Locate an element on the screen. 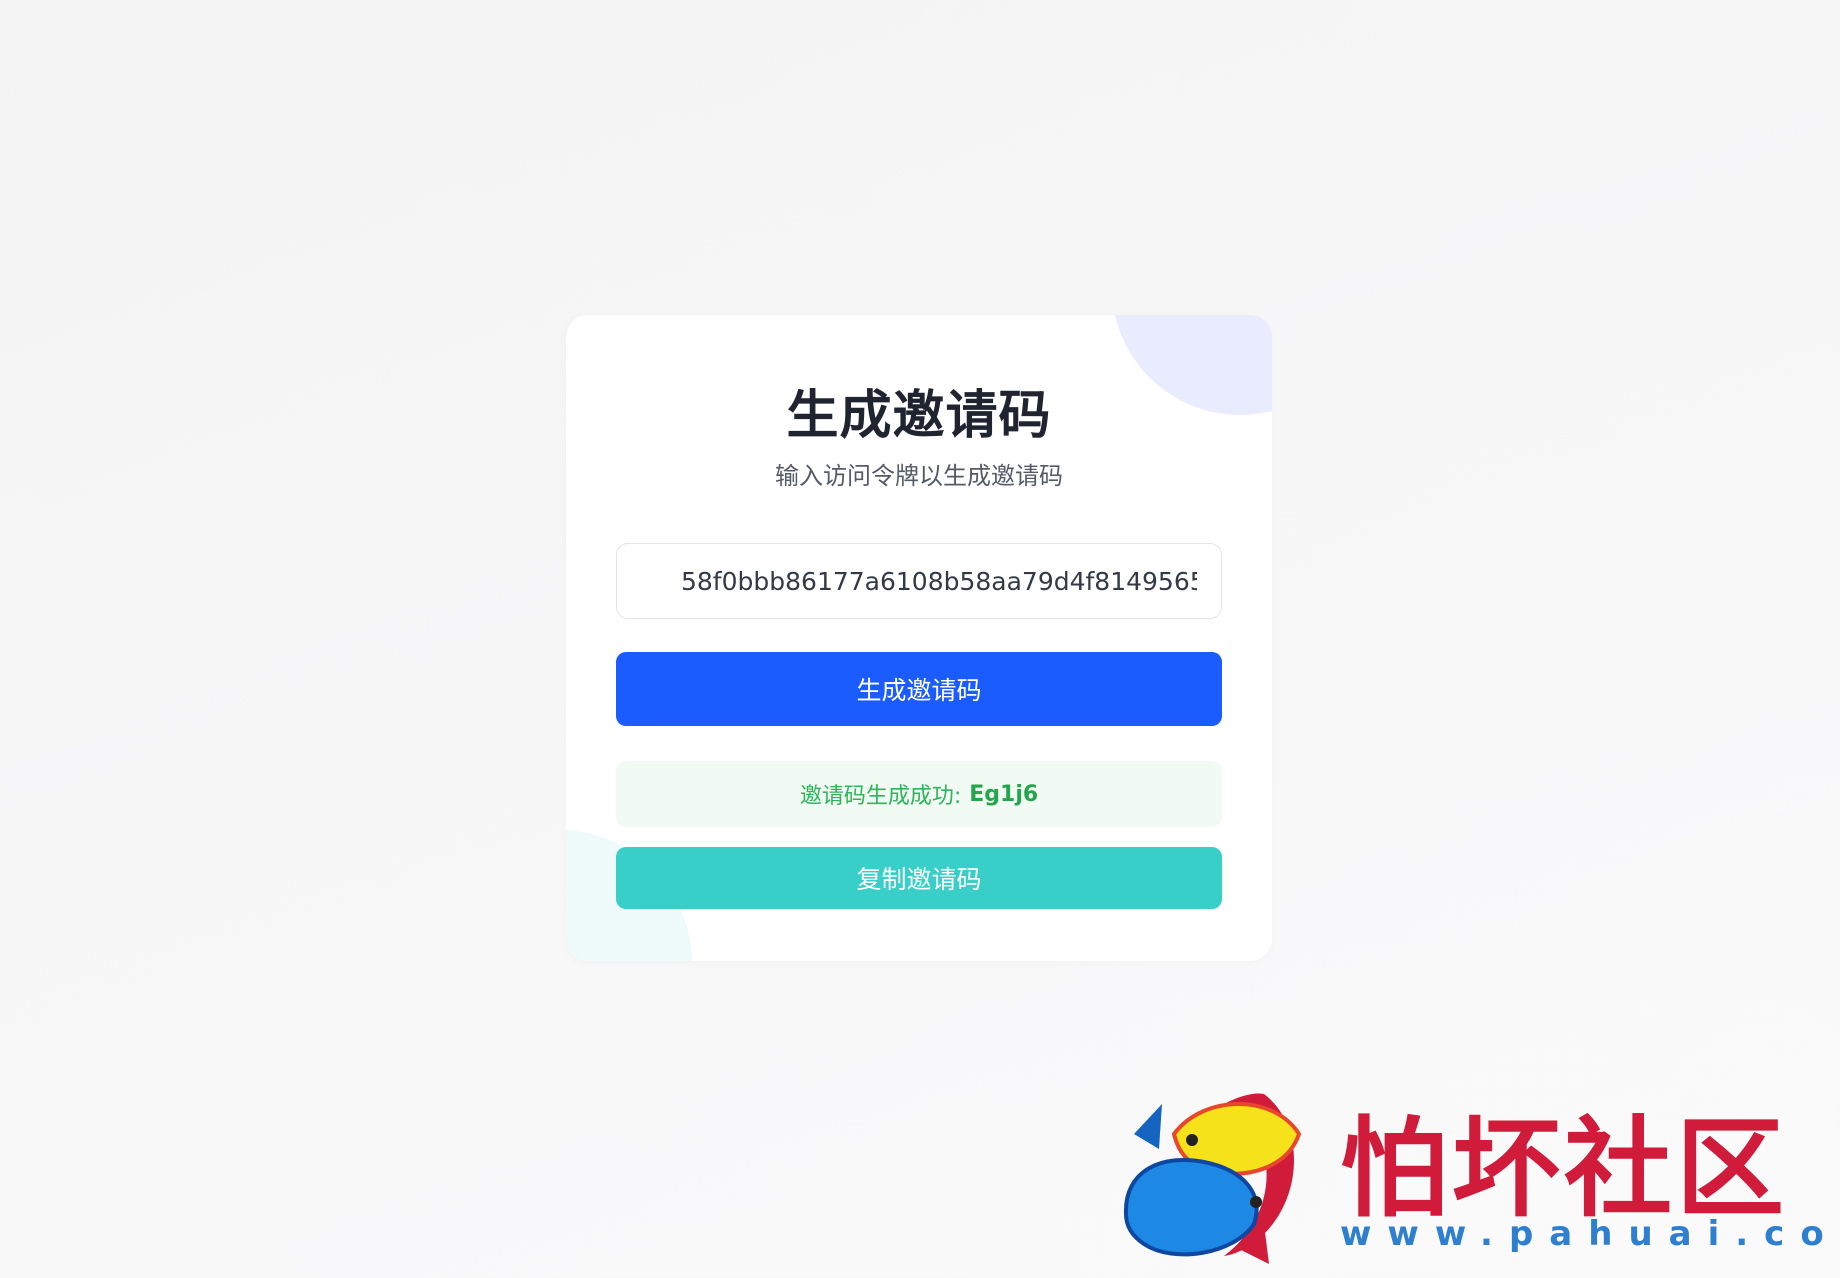 This screenshot has height=1278, width=1840. success-message: 邀请码生成成功: Eg1j6 is located at coordinates (919, 794).